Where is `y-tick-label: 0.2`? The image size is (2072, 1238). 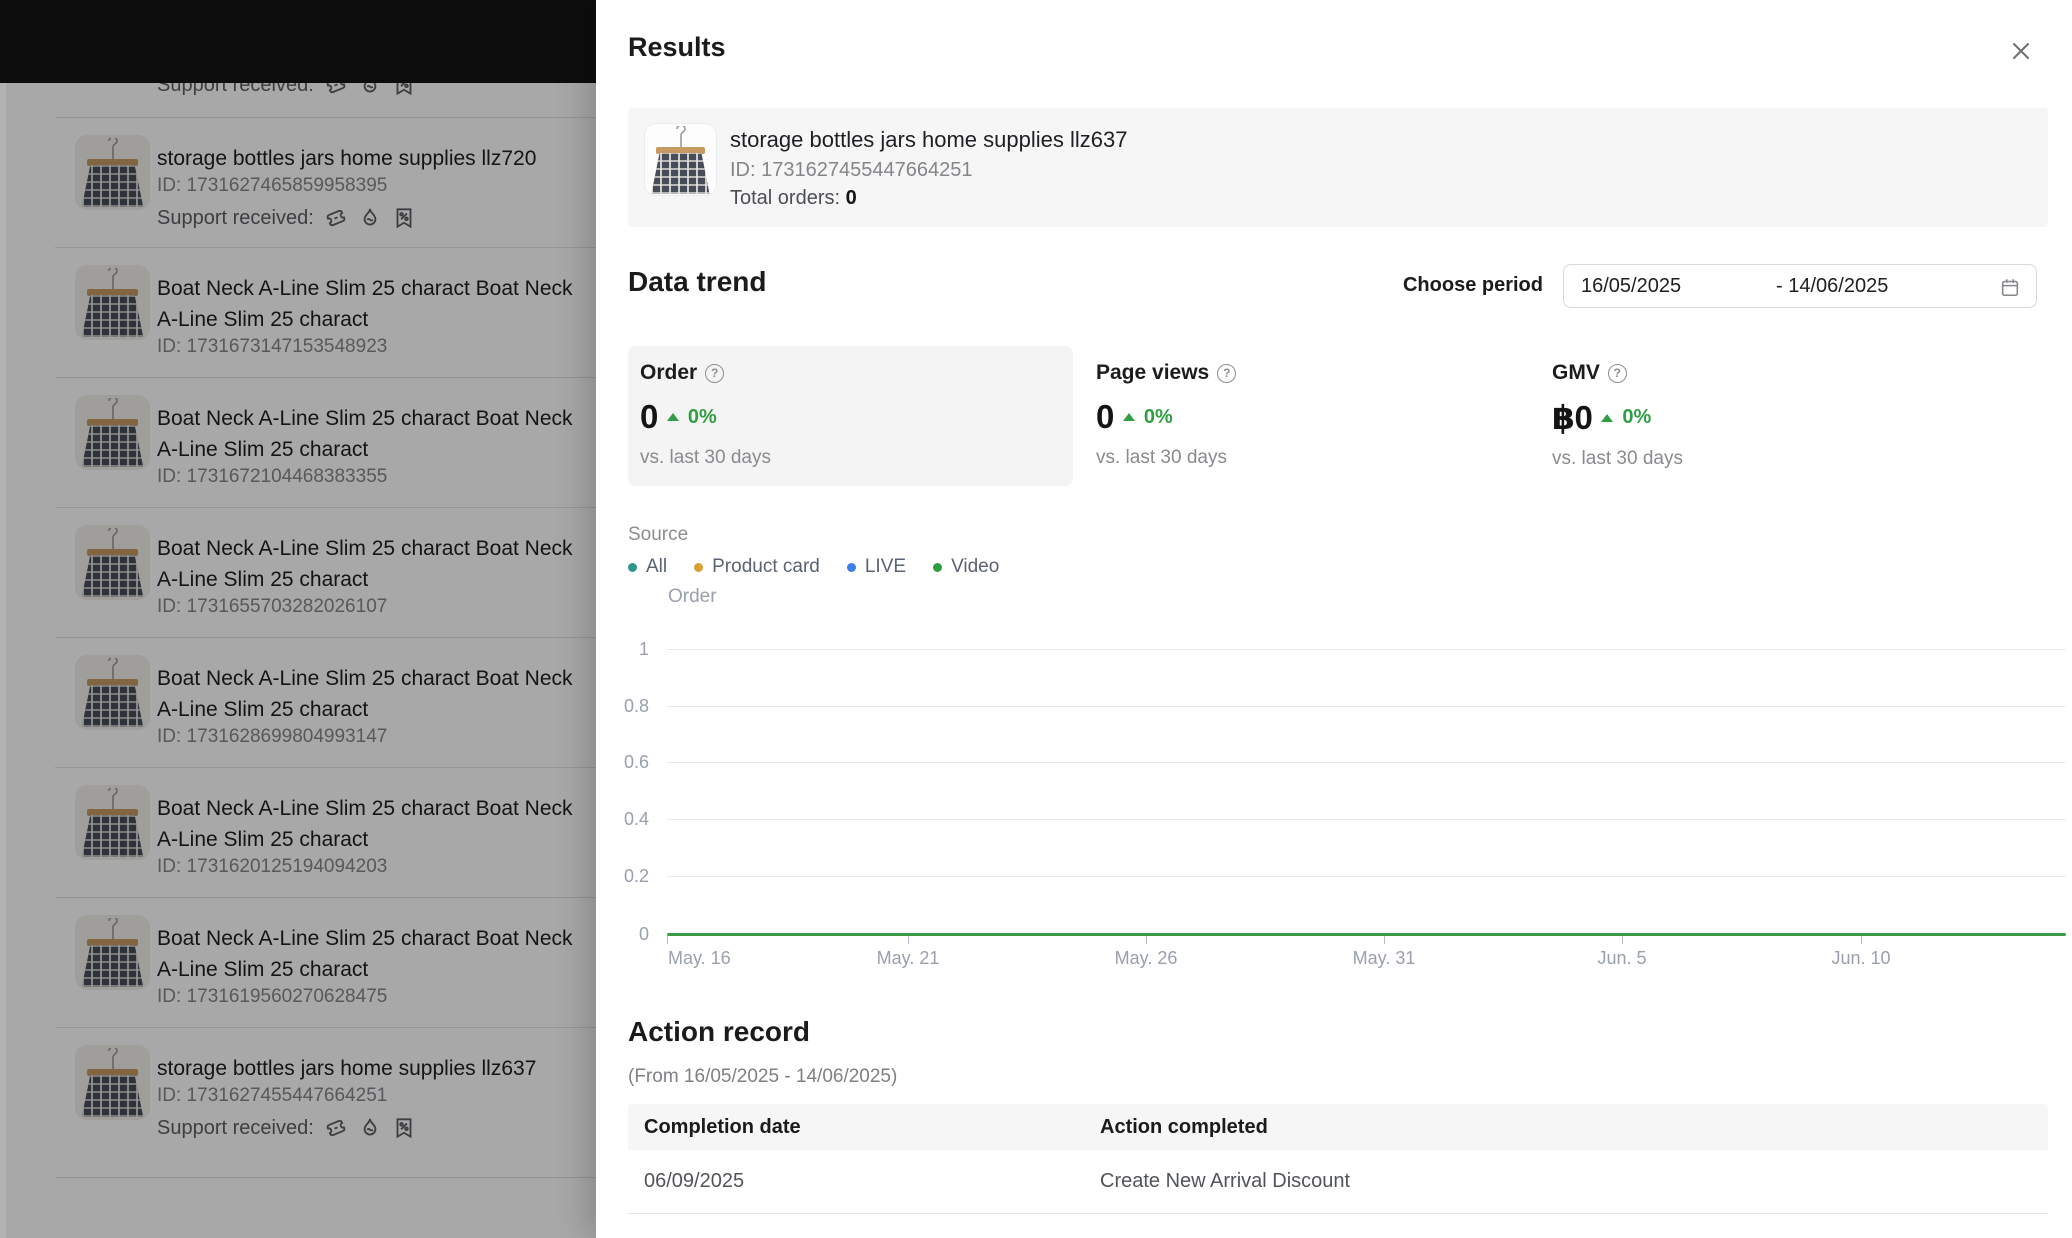 y-tick-label: 0.2 is located at coordinates (636, 876).